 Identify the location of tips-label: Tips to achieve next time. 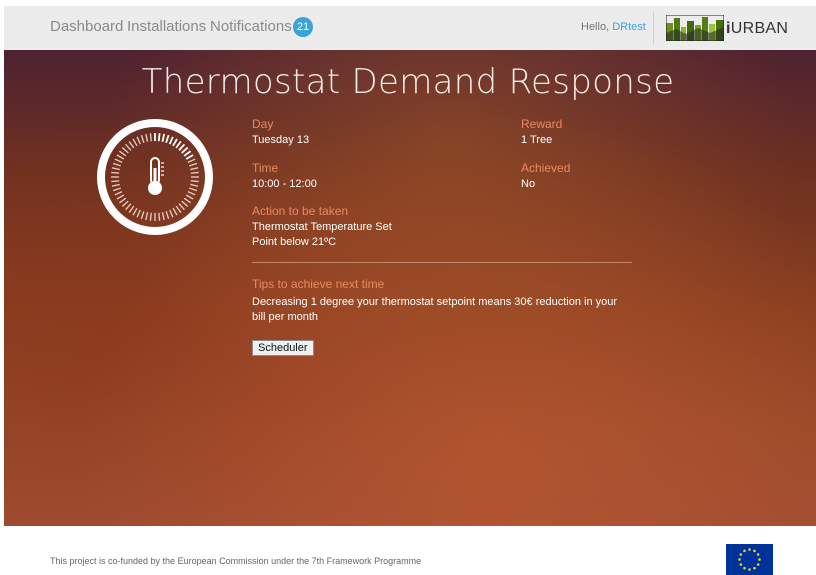
(318, 284).